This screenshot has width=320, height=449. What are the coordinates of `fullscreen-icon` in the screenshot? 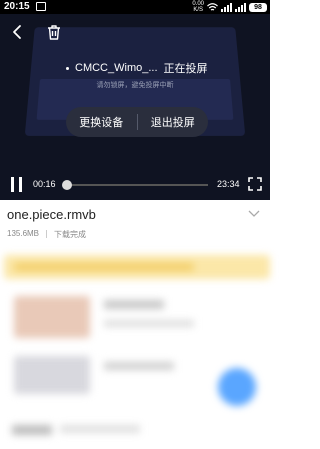 It's located at (255, 184).